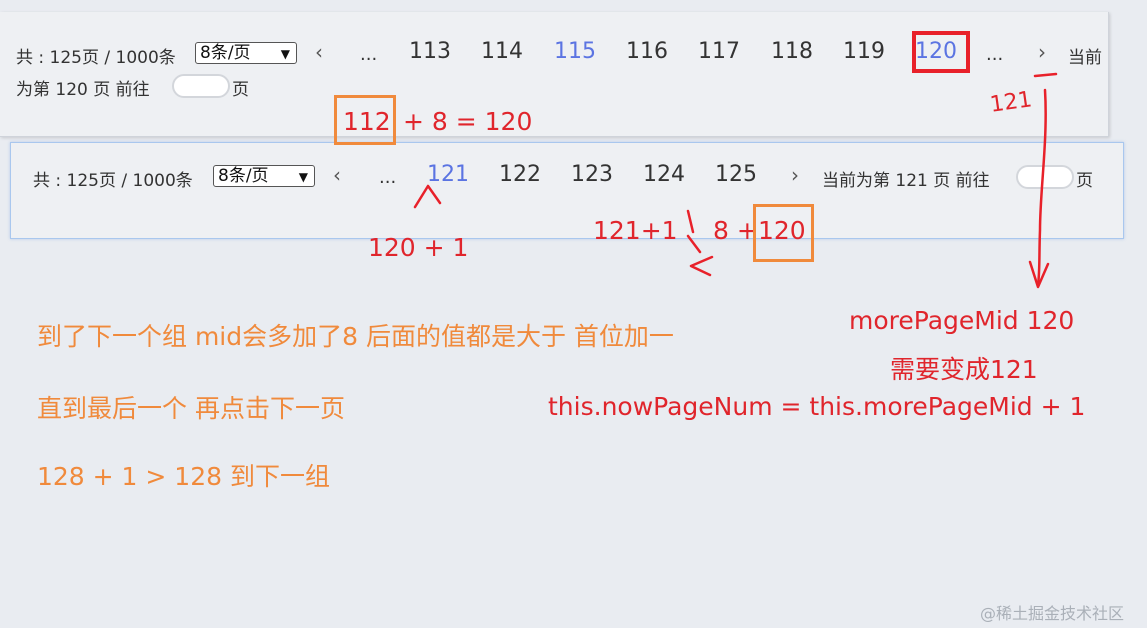 This screenshot has height=628, width=1147. What do you see at coordinates (191, 408) in the screenshot?
I see `annotation-orange-note: 直到最后一个 再点击下一页` at bounding box center [191, 408].